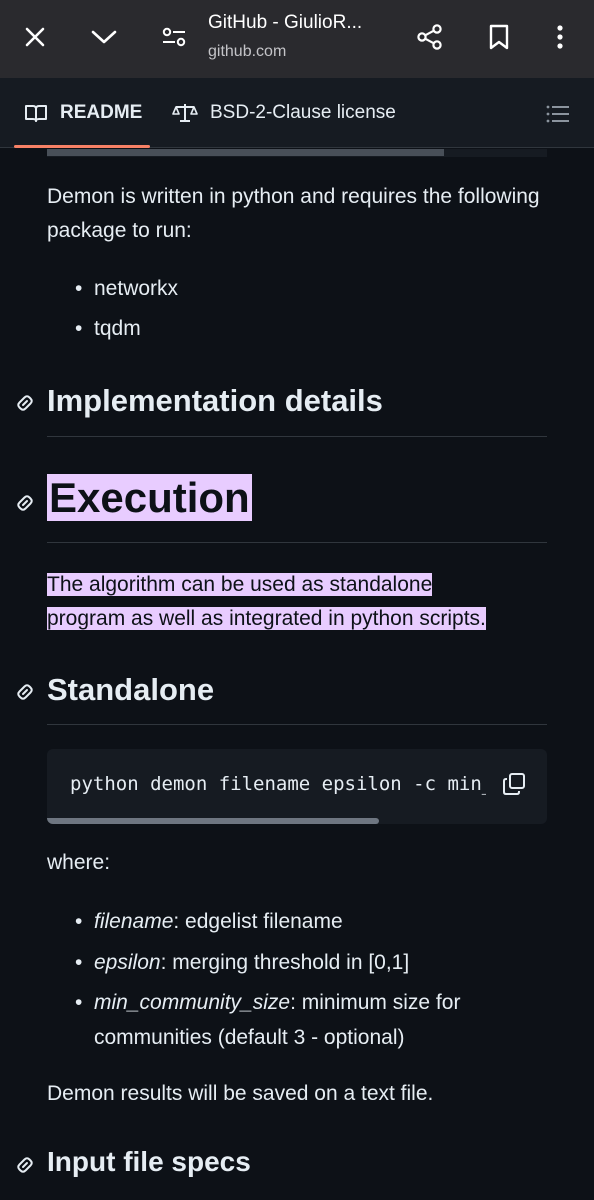 This screenshot has height=1200, width=594. Describe the element at coordinates (245, 152) in the screenshot. I see `scrollbar-thumb` at that location.